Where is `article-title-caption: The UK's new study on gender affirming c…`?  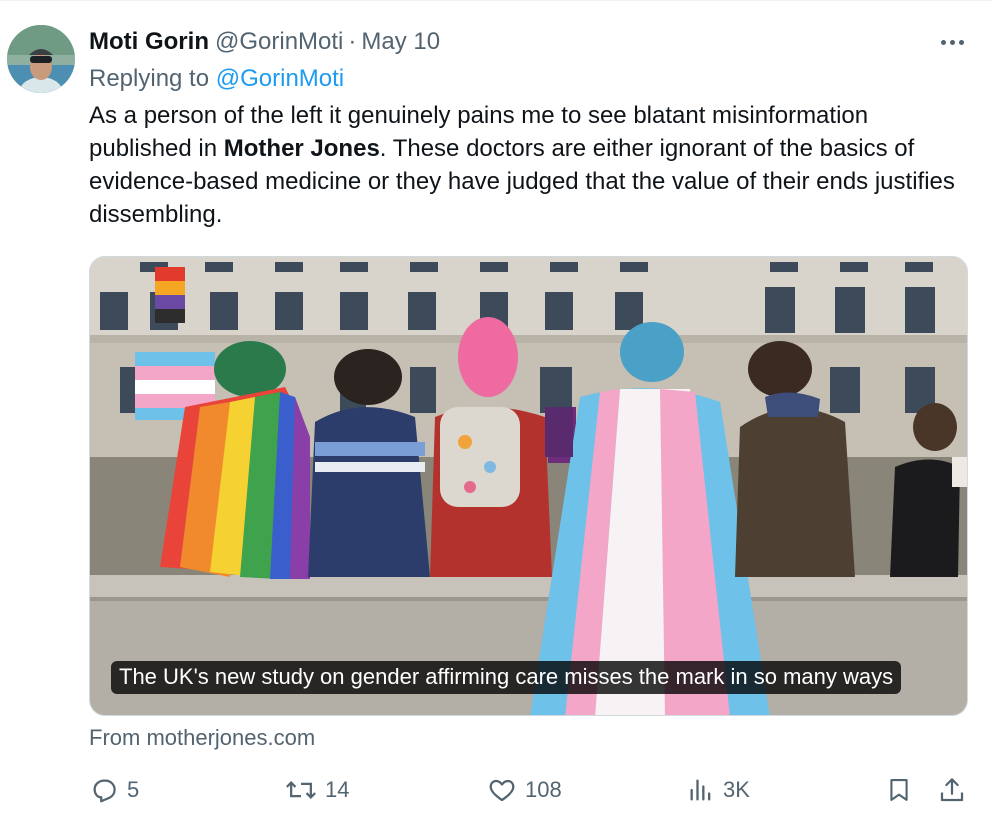 article-title-caption: The UK's new study on gender affirming c… is located at coordinates (506, 677).